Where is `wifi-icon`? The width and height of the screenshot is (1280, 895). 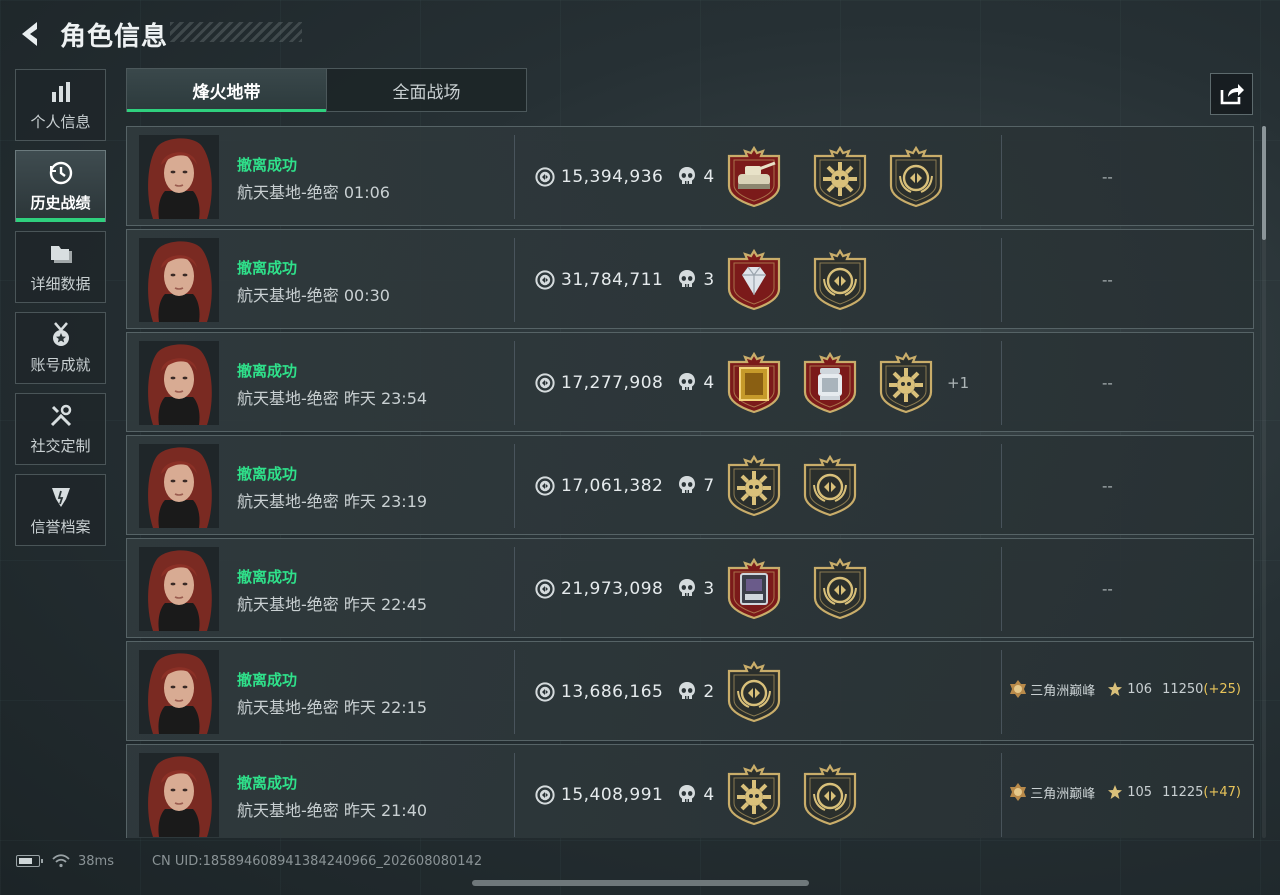
wifi-icon is located at coordinates (61, 861).